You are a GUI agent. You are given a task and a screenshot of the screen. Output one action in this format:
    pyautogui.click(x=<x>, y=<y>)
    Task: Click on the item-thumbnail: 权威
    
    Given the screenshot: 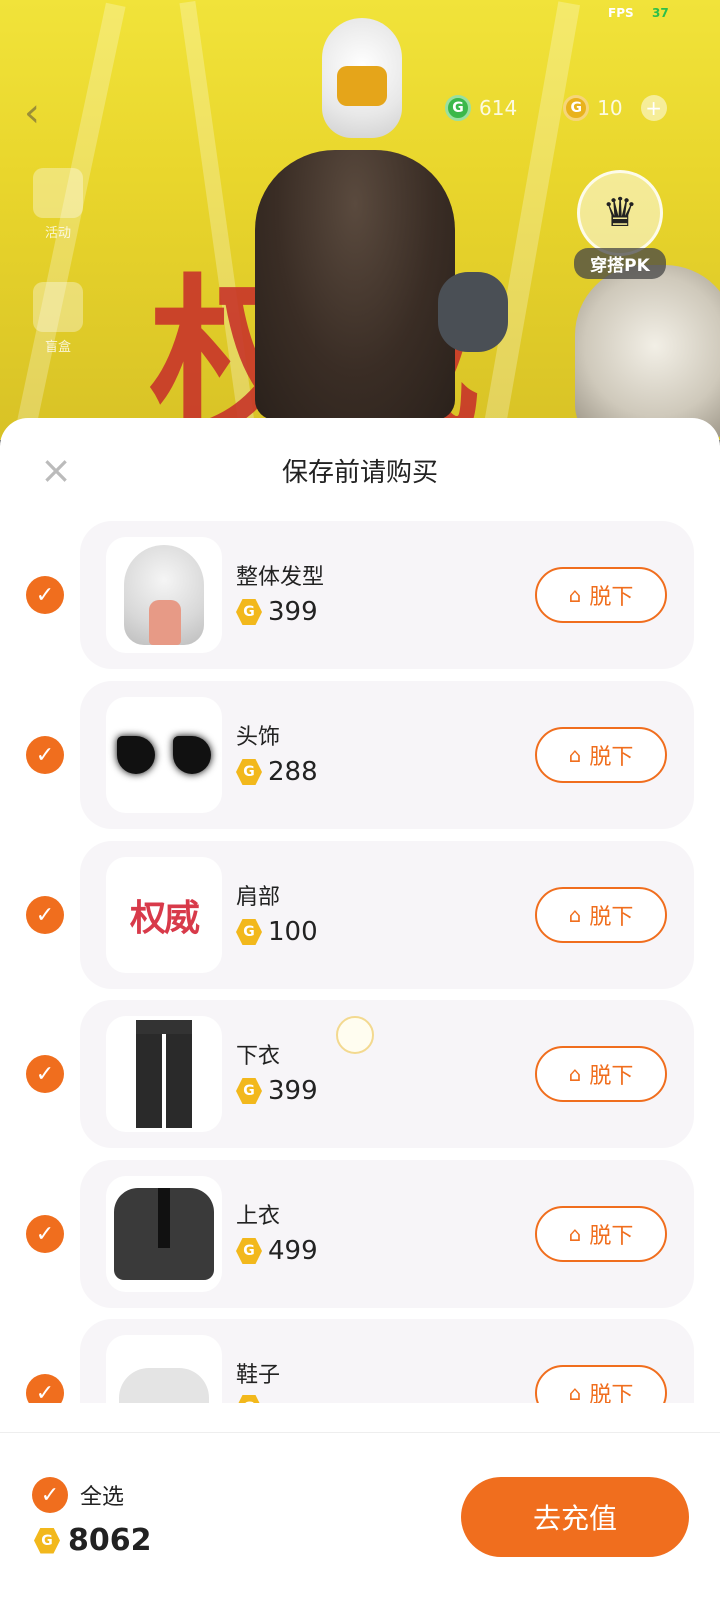 What is the action you would take?
    pyautogui.click(x=164, y=915)
    